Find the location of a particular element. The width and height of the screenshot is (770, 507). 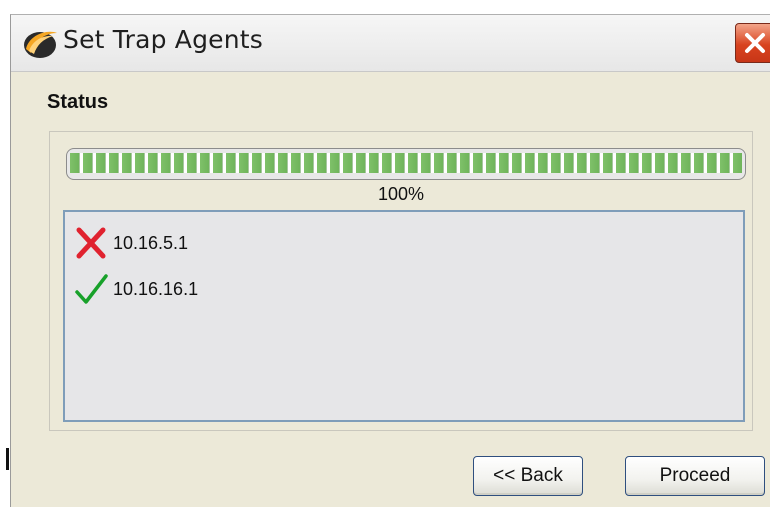

left-edge-mark is located at coordinates (7, 459).